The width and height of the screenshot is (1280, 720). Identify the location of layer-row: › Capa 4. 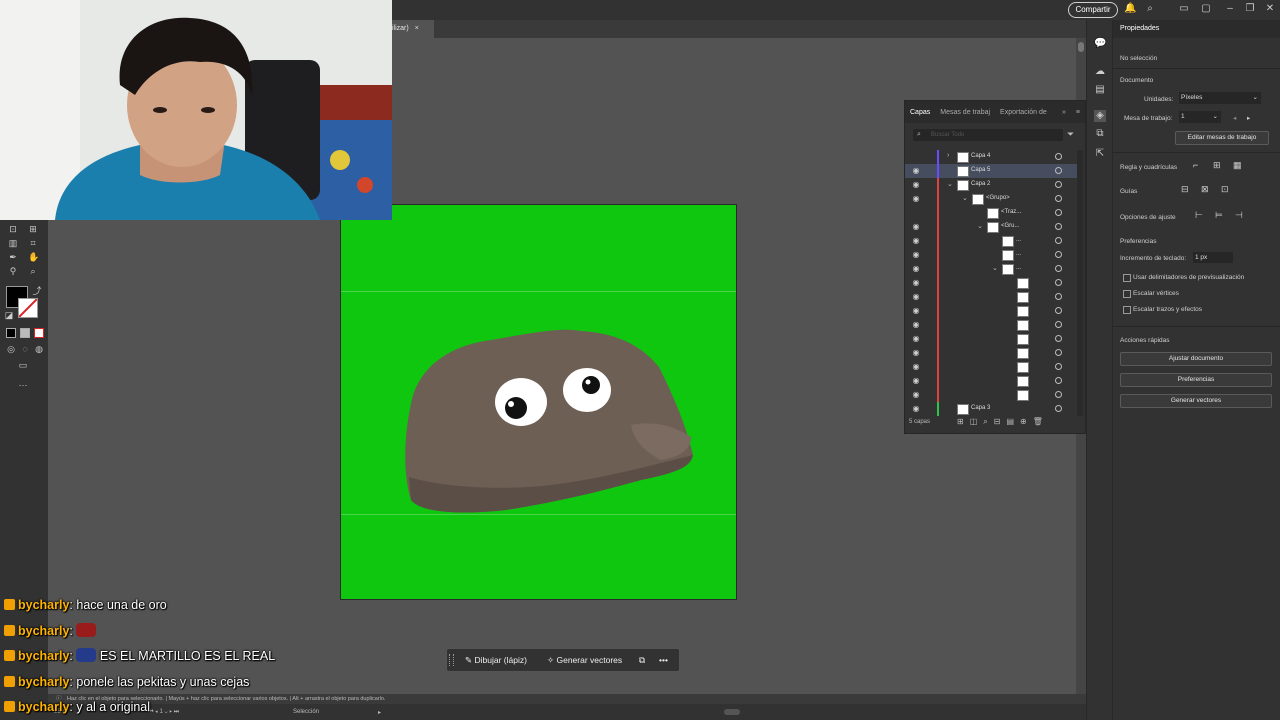
(991, 157).